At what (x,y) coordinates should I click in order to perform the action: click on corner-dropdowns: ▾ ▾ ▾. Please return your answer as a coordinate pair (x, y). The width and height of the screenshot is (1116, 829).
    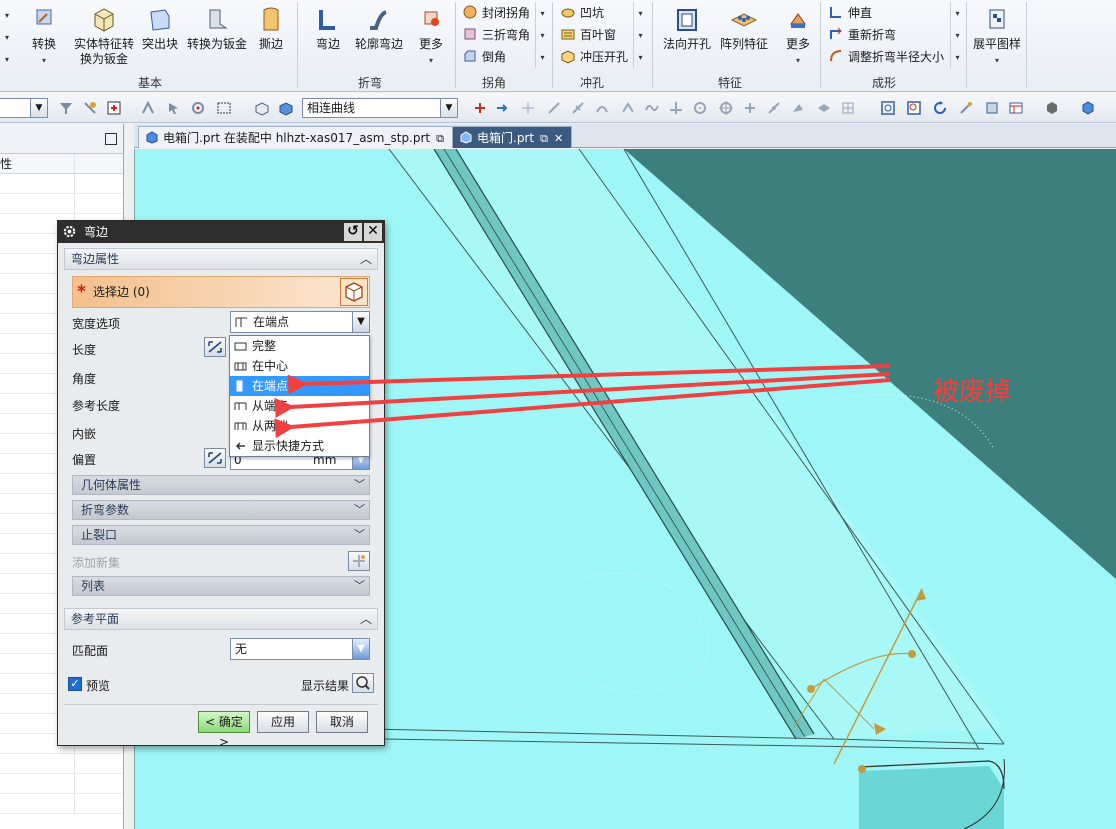
    Looking at the image, I should click on (542, 35).